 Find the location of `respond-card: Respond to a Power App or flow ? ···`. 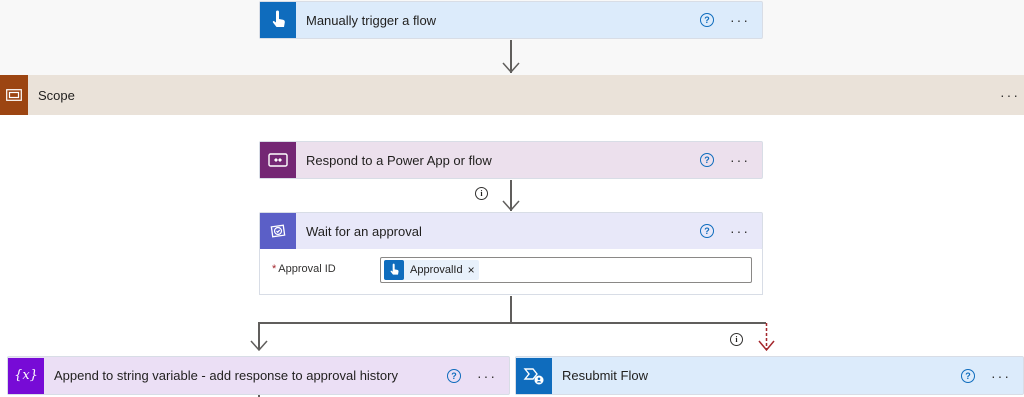

respond-card: Respond to a Power App or flow ? ··· is located at coordinates (511, 160).